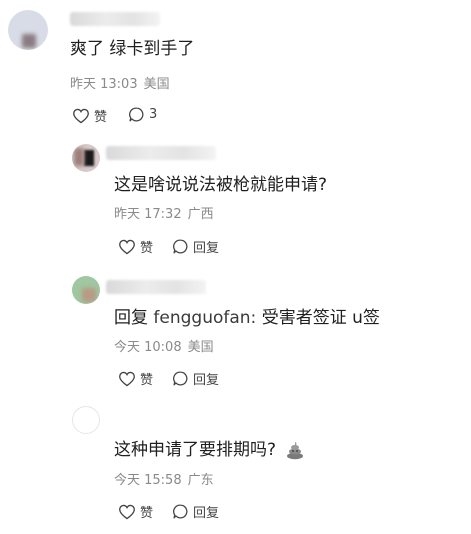  I want to click on comment-location: 广西, so click(200, 214).